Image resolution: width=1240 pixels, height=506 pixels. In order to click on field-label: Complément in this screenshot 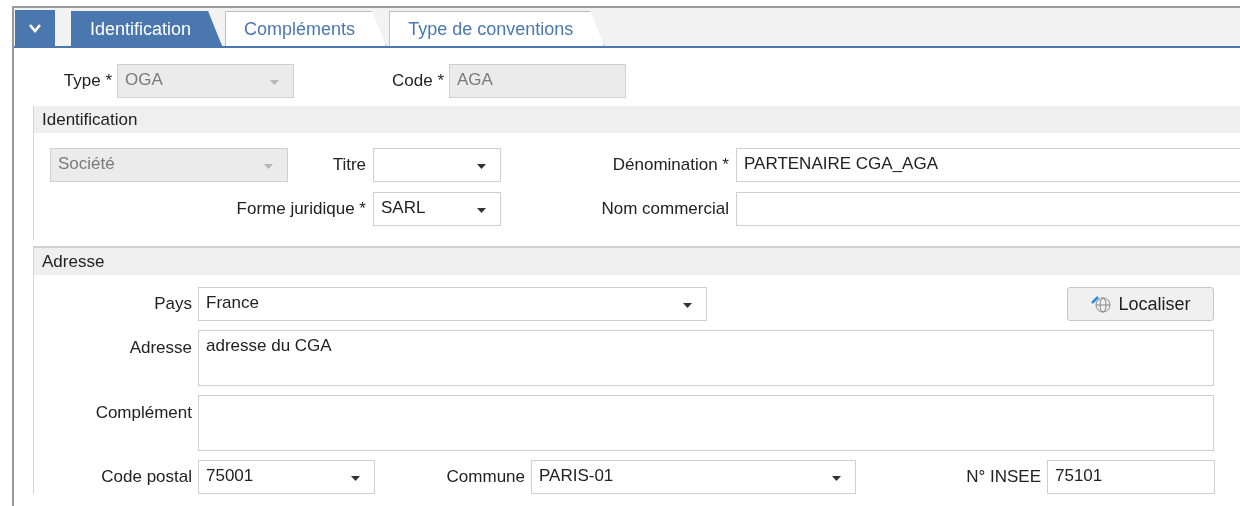, I will do `click(143, 412)`.